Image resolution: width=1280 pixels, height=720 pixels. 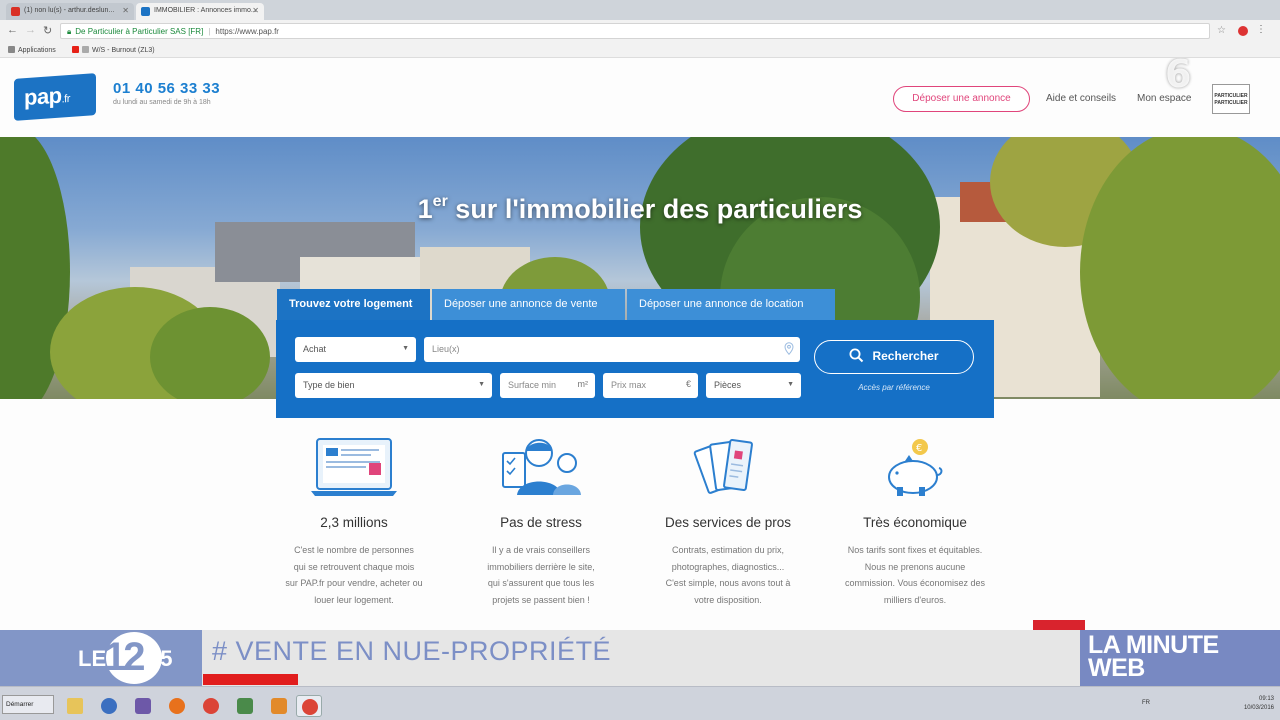 What do you see at coordinates (124, 657) in the screenshot?
I see `tv-logo-hour: 12` at bounding box center [124, 657].